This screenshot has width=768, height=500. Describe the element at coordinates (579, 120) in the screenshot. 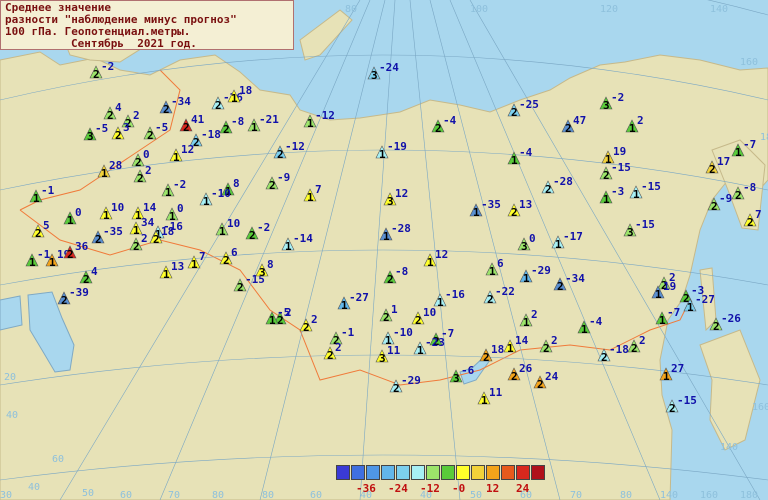

I see `station-value: 47` at that location.